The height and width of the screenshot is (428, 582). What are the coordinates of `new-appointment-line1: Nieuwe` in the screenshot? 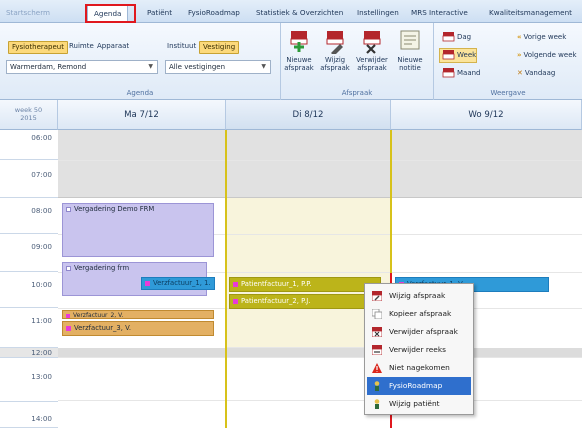 It's located at (299, 60).